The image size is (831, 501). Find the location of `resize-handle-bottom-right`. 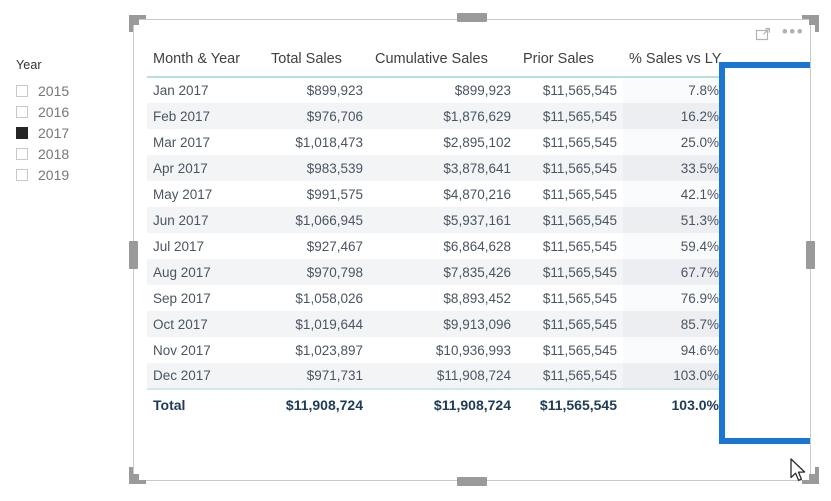

resize-handle-bottom-right is located at coordinates (810, 475).